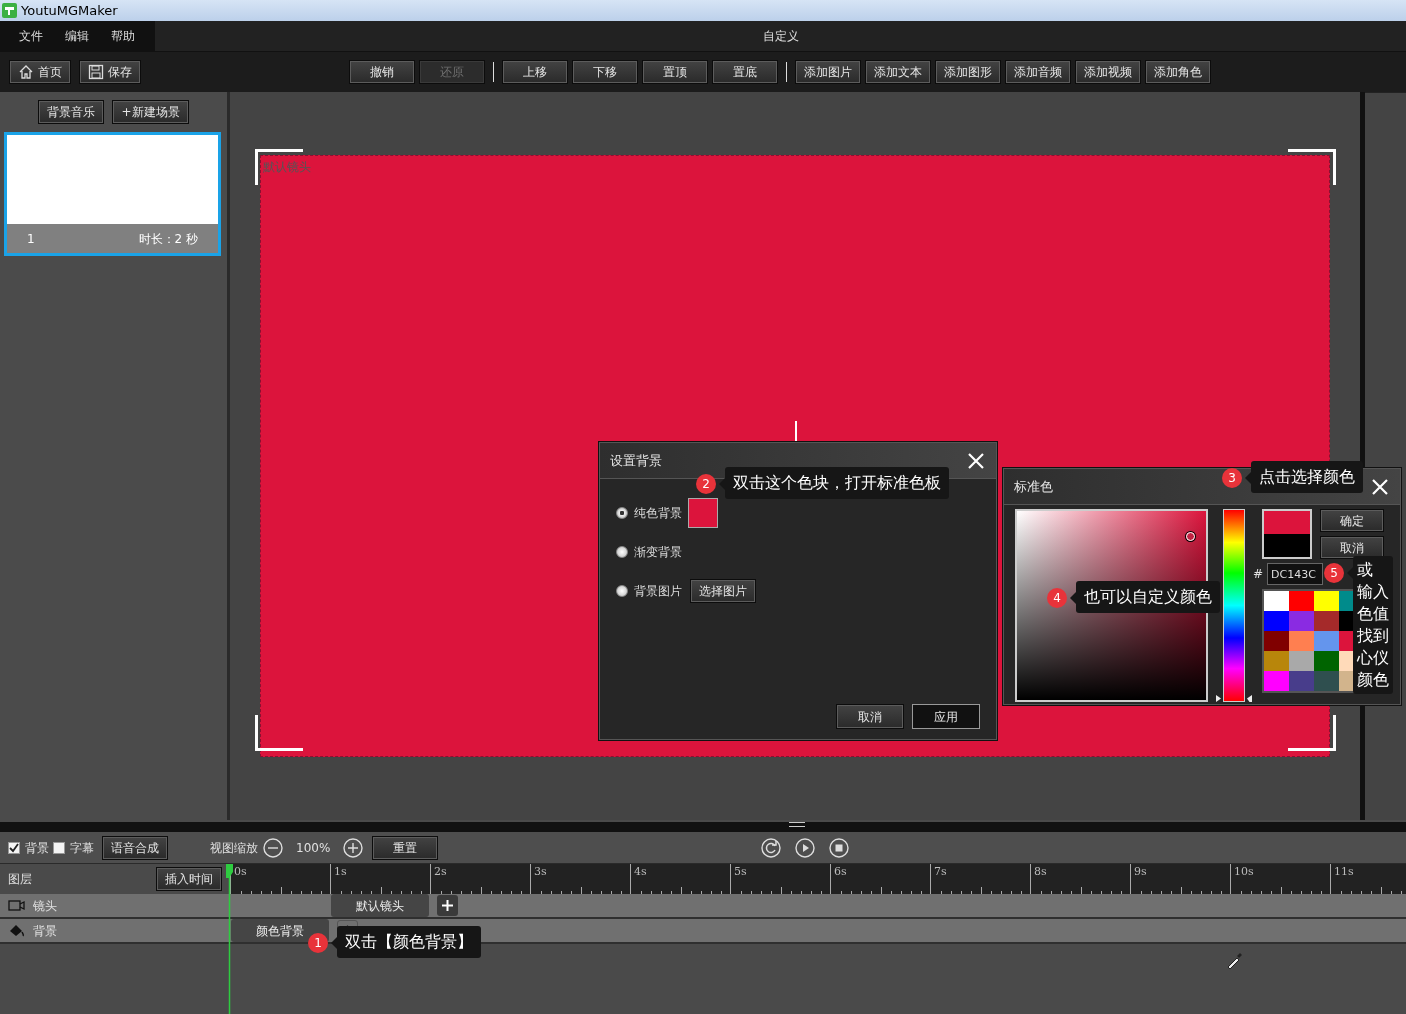  I want to click on callout-tooltip: 或输入色值找到心仪颜色, so click(1373, 625).